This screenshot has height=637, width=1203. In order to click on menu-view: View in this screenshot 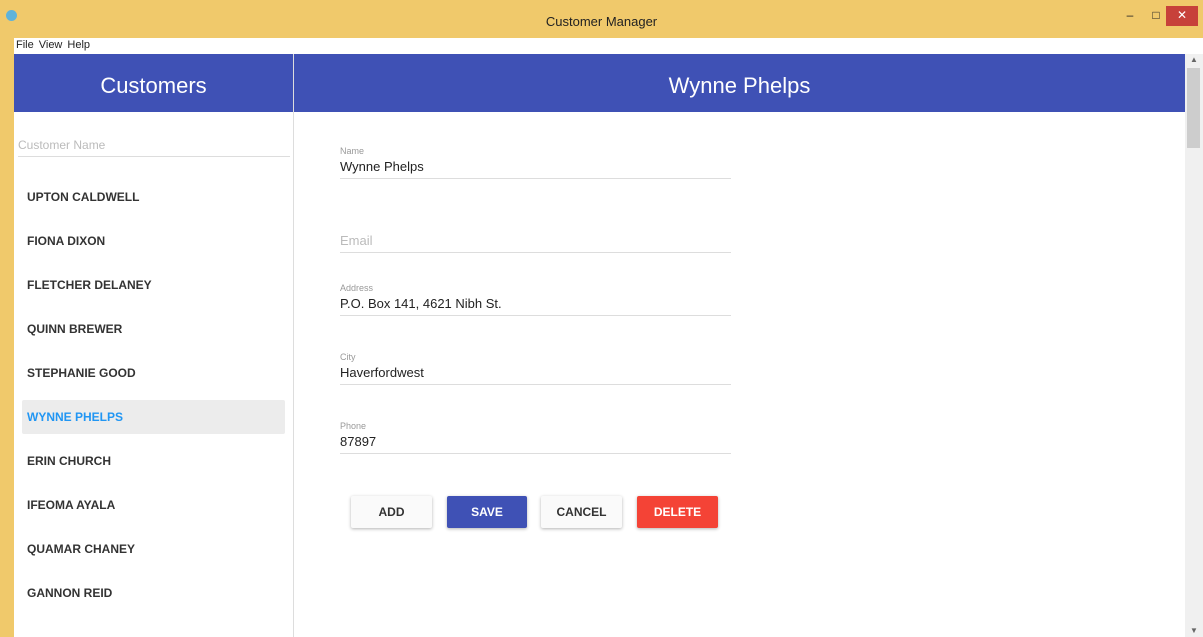, I will do `click(51, 45)`.